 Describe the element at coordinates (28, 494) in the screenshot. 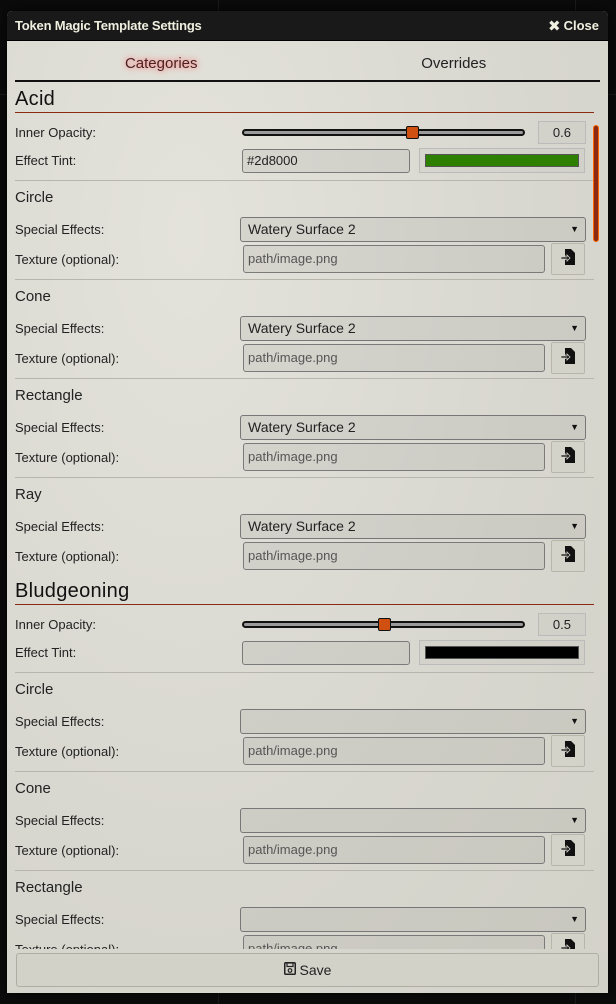

I see `shape-title: Ray` at that location.